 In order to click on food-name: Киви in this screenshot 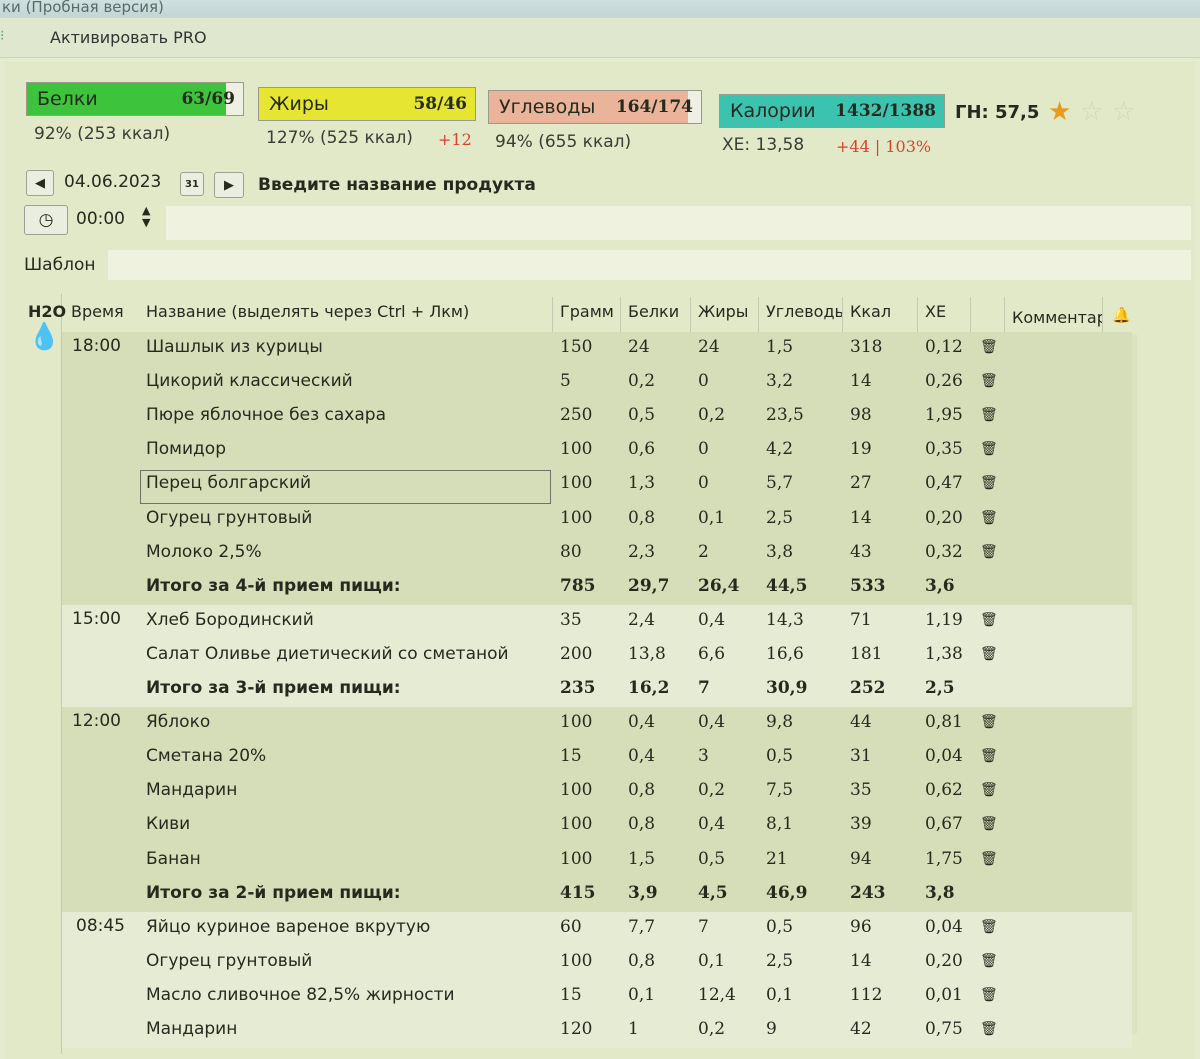, I will do `click(168, 824)`.